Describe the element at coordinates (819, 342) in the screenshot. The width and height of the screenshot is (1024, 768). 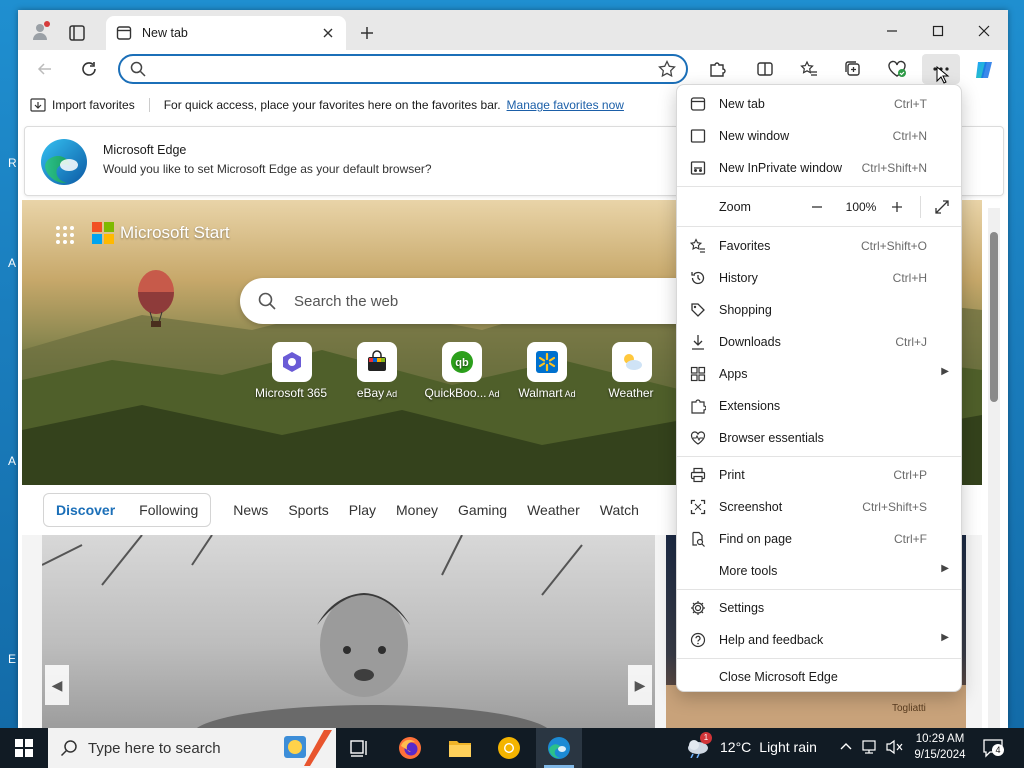
I see `menu-downloads: Downloads Ctrl+J` at that location.